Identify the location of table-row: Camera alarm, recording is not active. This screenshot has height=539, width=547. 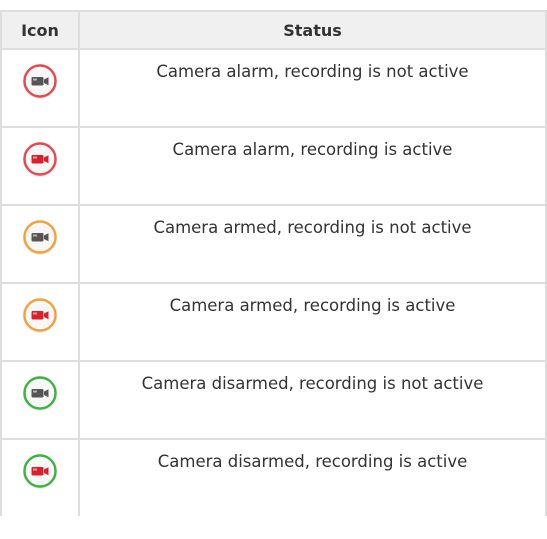
(273, 88).